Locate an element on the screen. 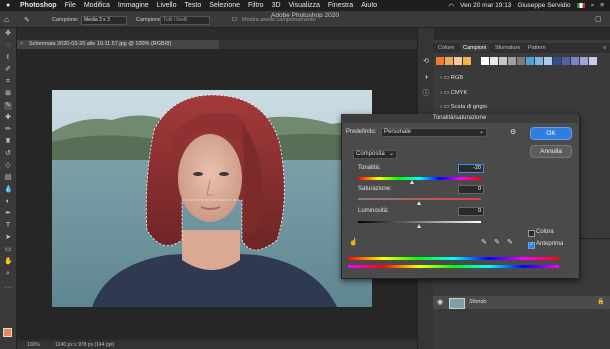  menu-filter: Filtro is located at coordinates (256, 5).